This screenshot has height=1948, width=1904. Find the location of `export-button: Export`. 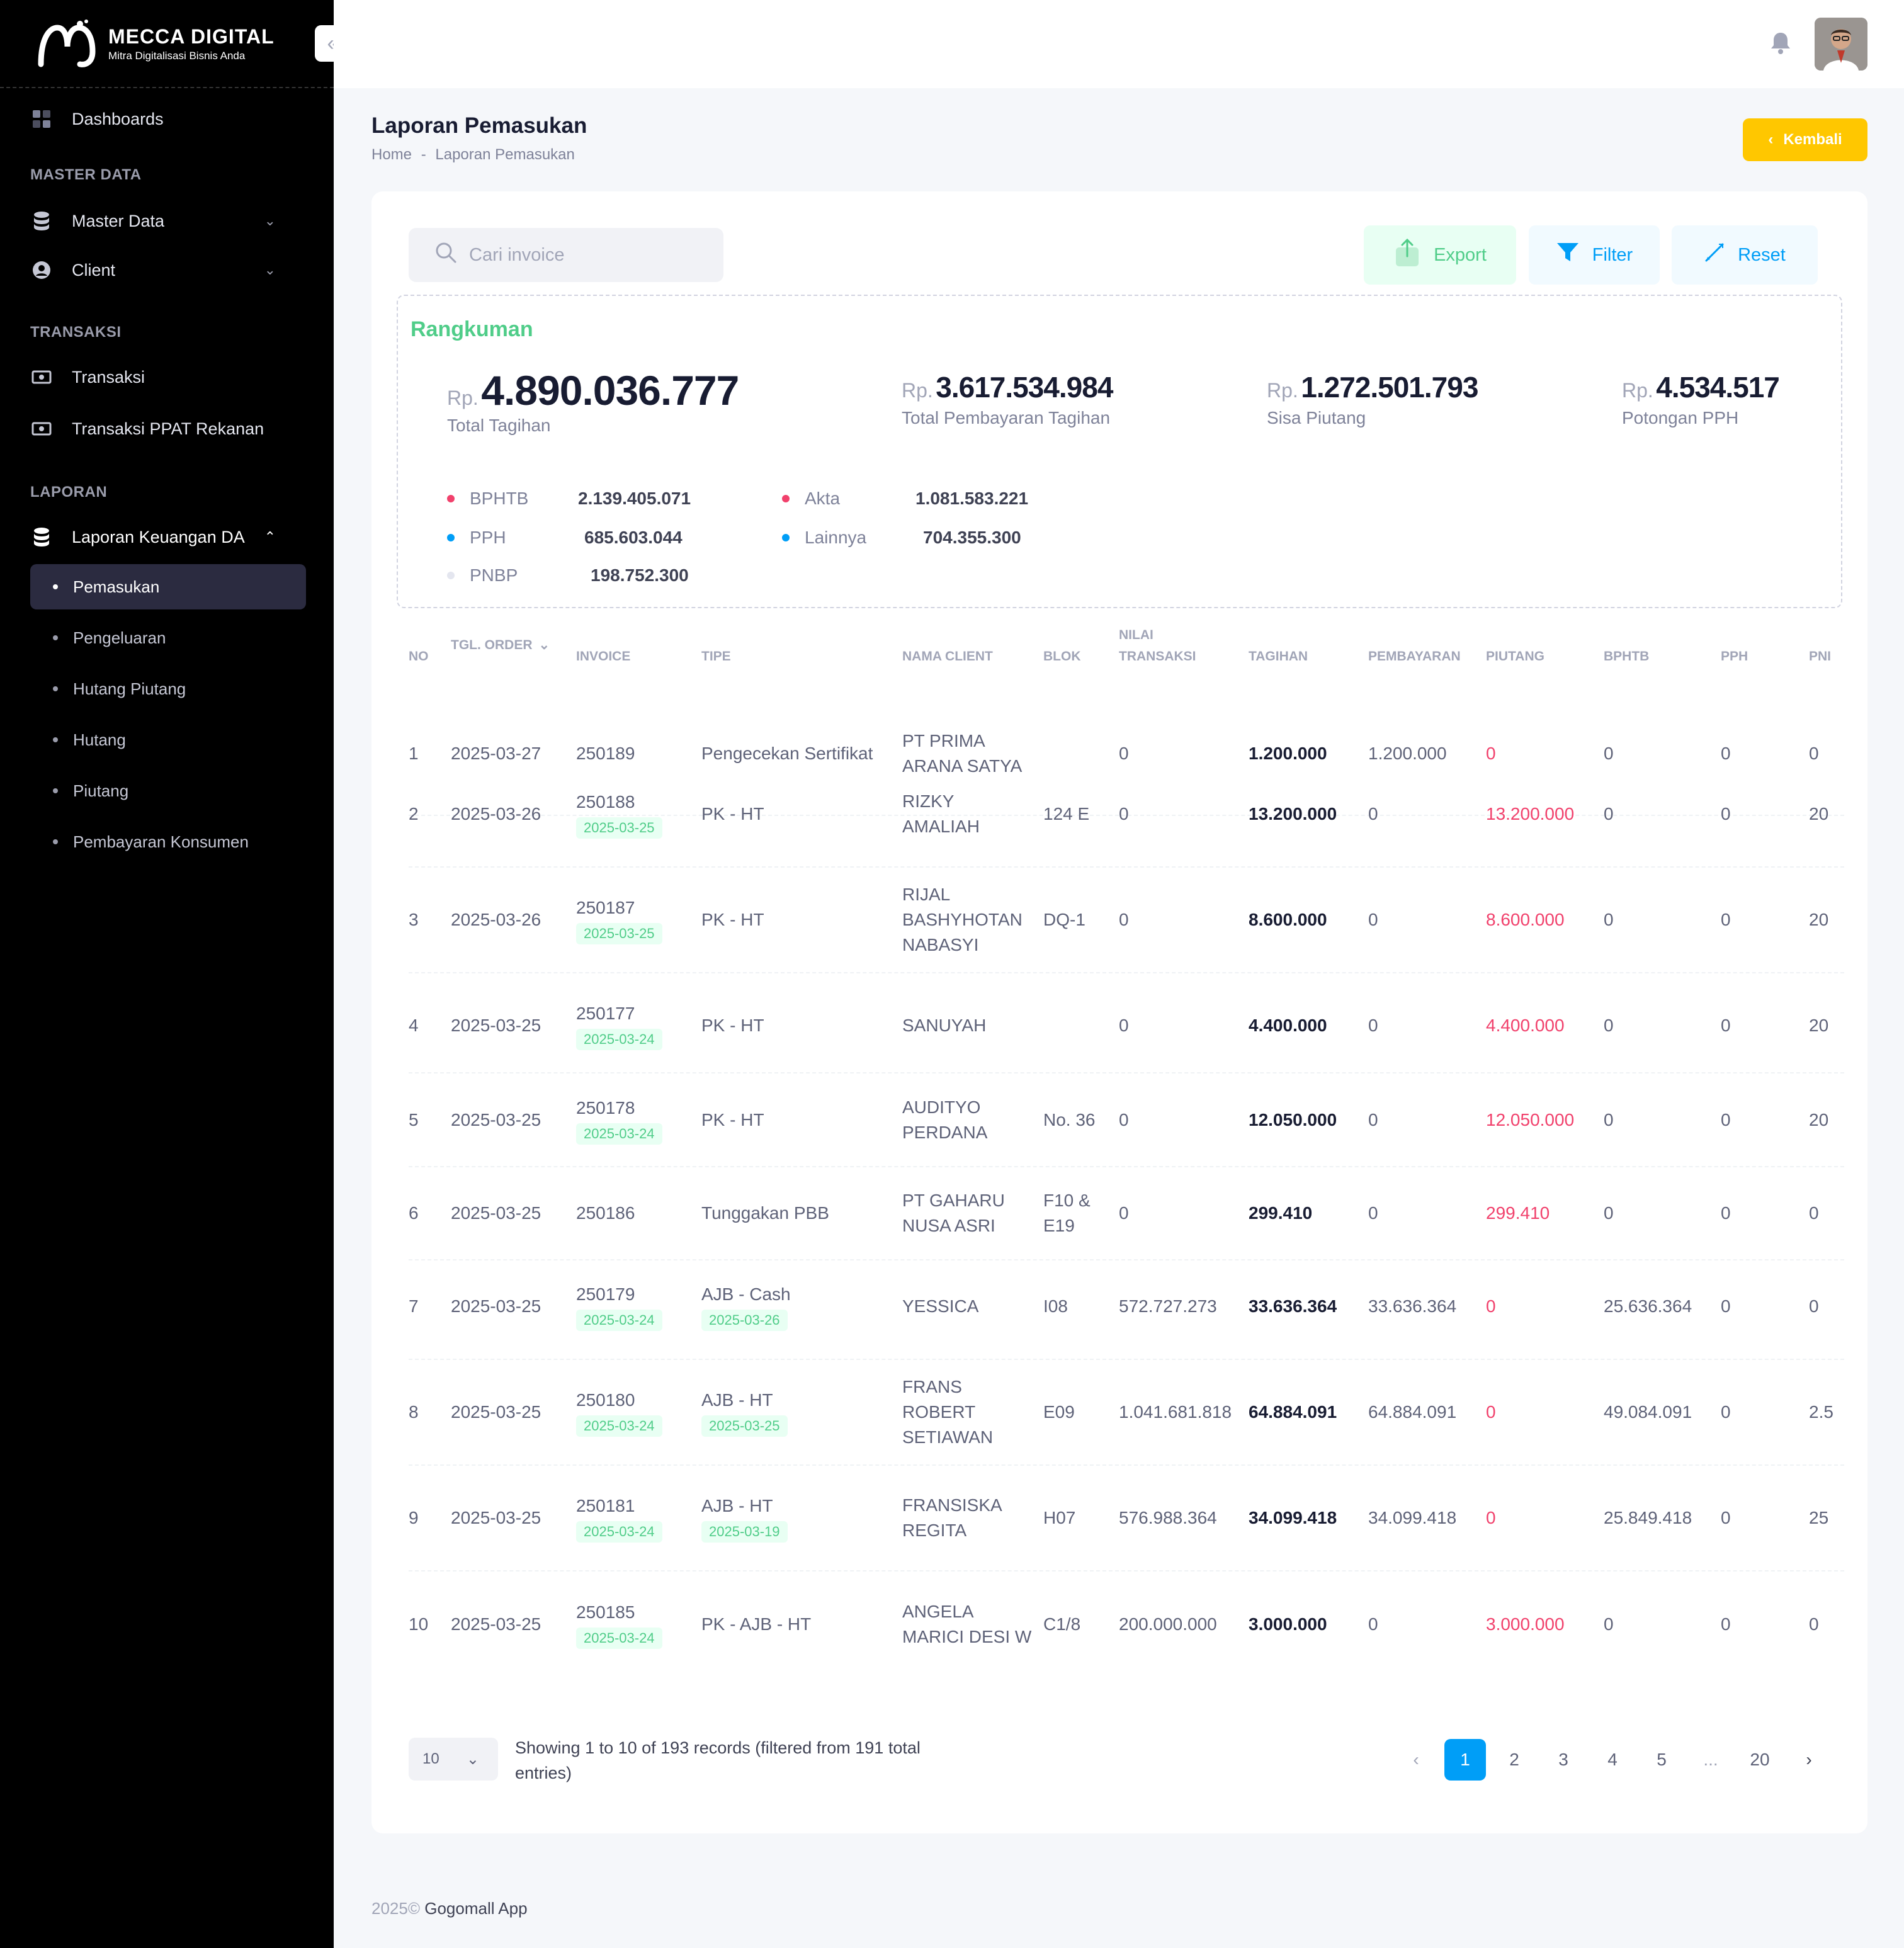

export-button: Export is located at coordinates (1440, 255).